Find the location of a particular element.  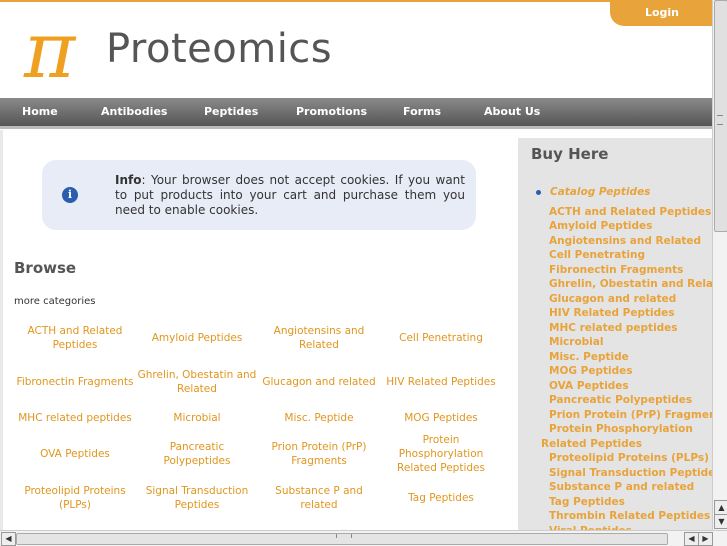

sidebar-item: Ghrelin, Obestatin and Related is located at coordinates (638, 284).